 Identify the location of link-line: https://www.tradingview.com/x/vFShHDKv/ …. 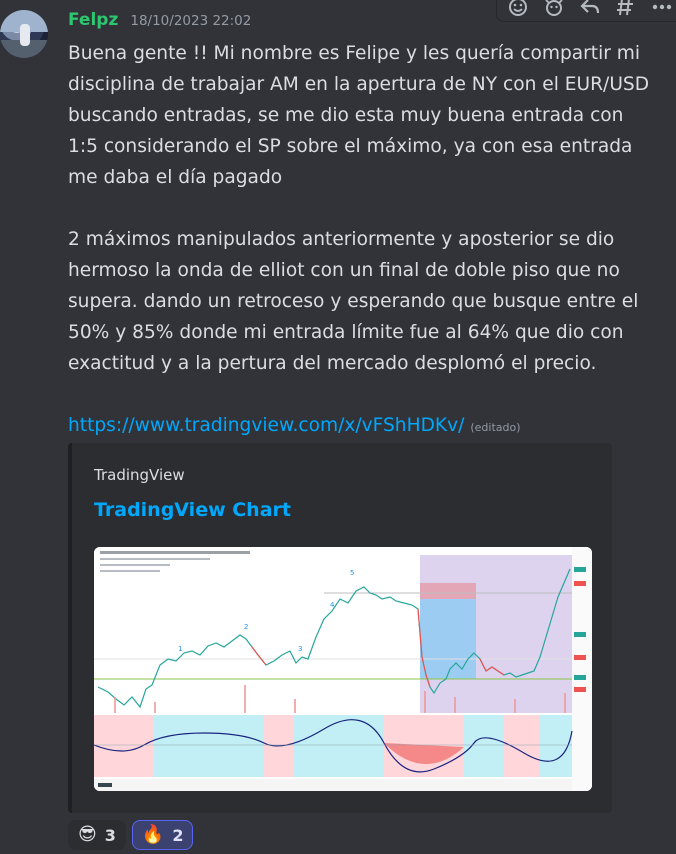
(363, 426).